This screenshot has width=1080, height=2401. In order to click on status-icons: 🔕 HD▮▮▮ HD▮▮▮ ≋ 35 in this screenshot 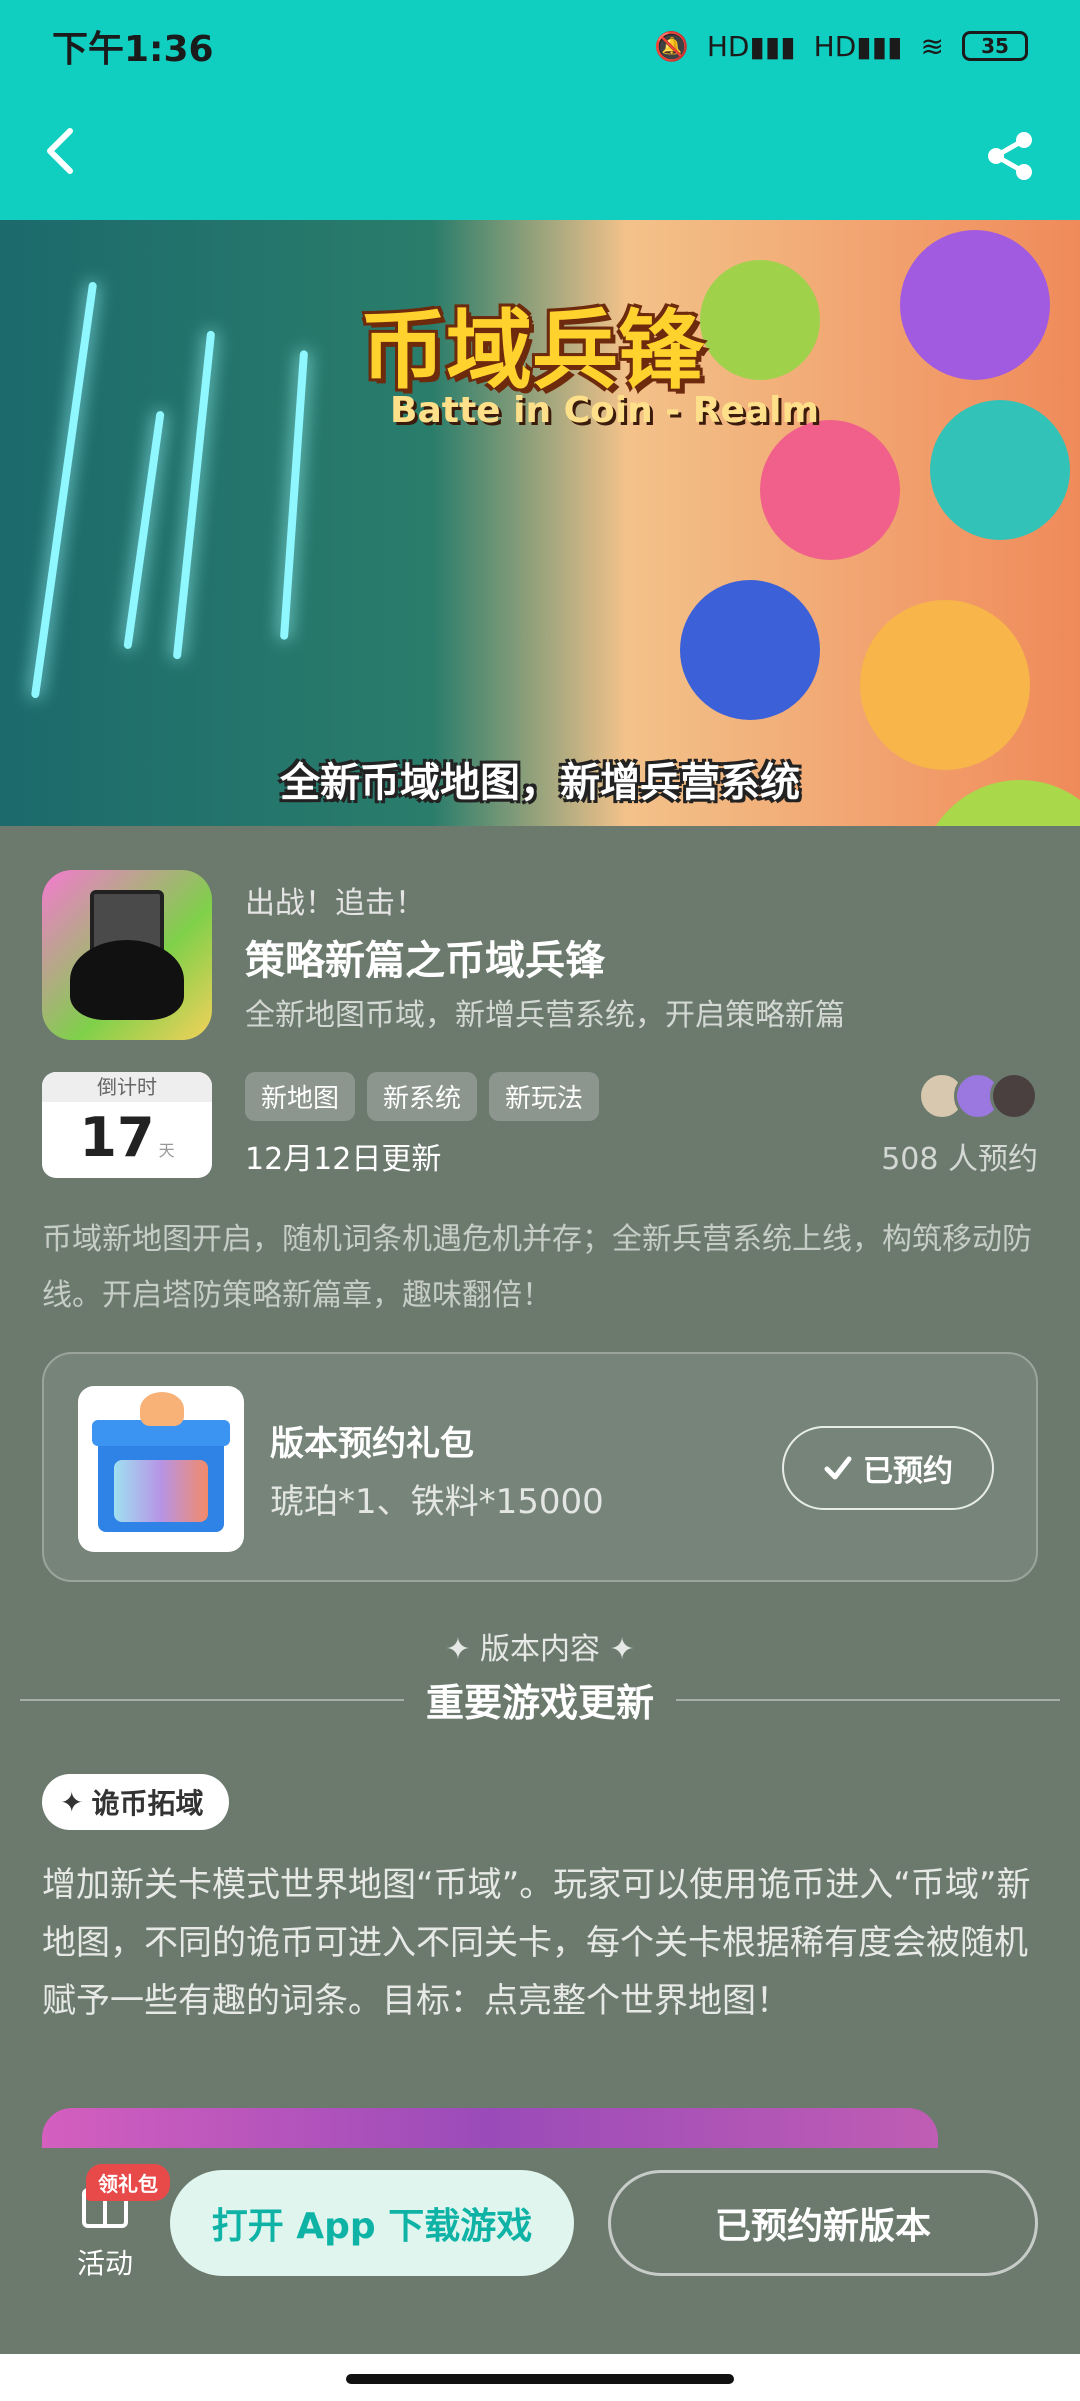, I will do `click(841, 46)`.